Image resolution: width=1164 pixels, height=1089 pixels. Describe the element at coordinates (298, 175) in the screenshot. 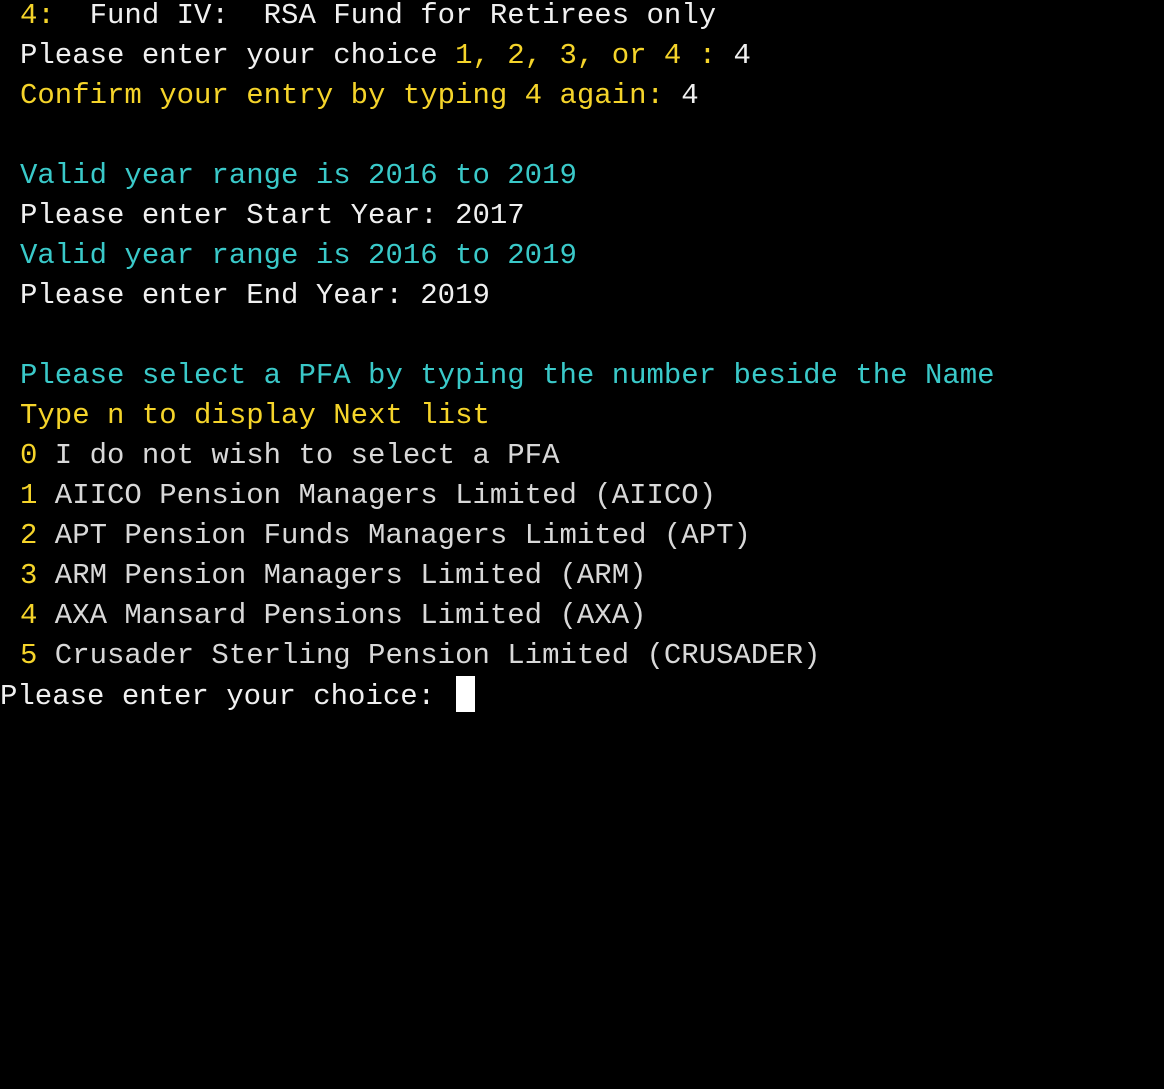

I see `valid-year-range-start: Valid year range is 2016 to 2019` at that location.